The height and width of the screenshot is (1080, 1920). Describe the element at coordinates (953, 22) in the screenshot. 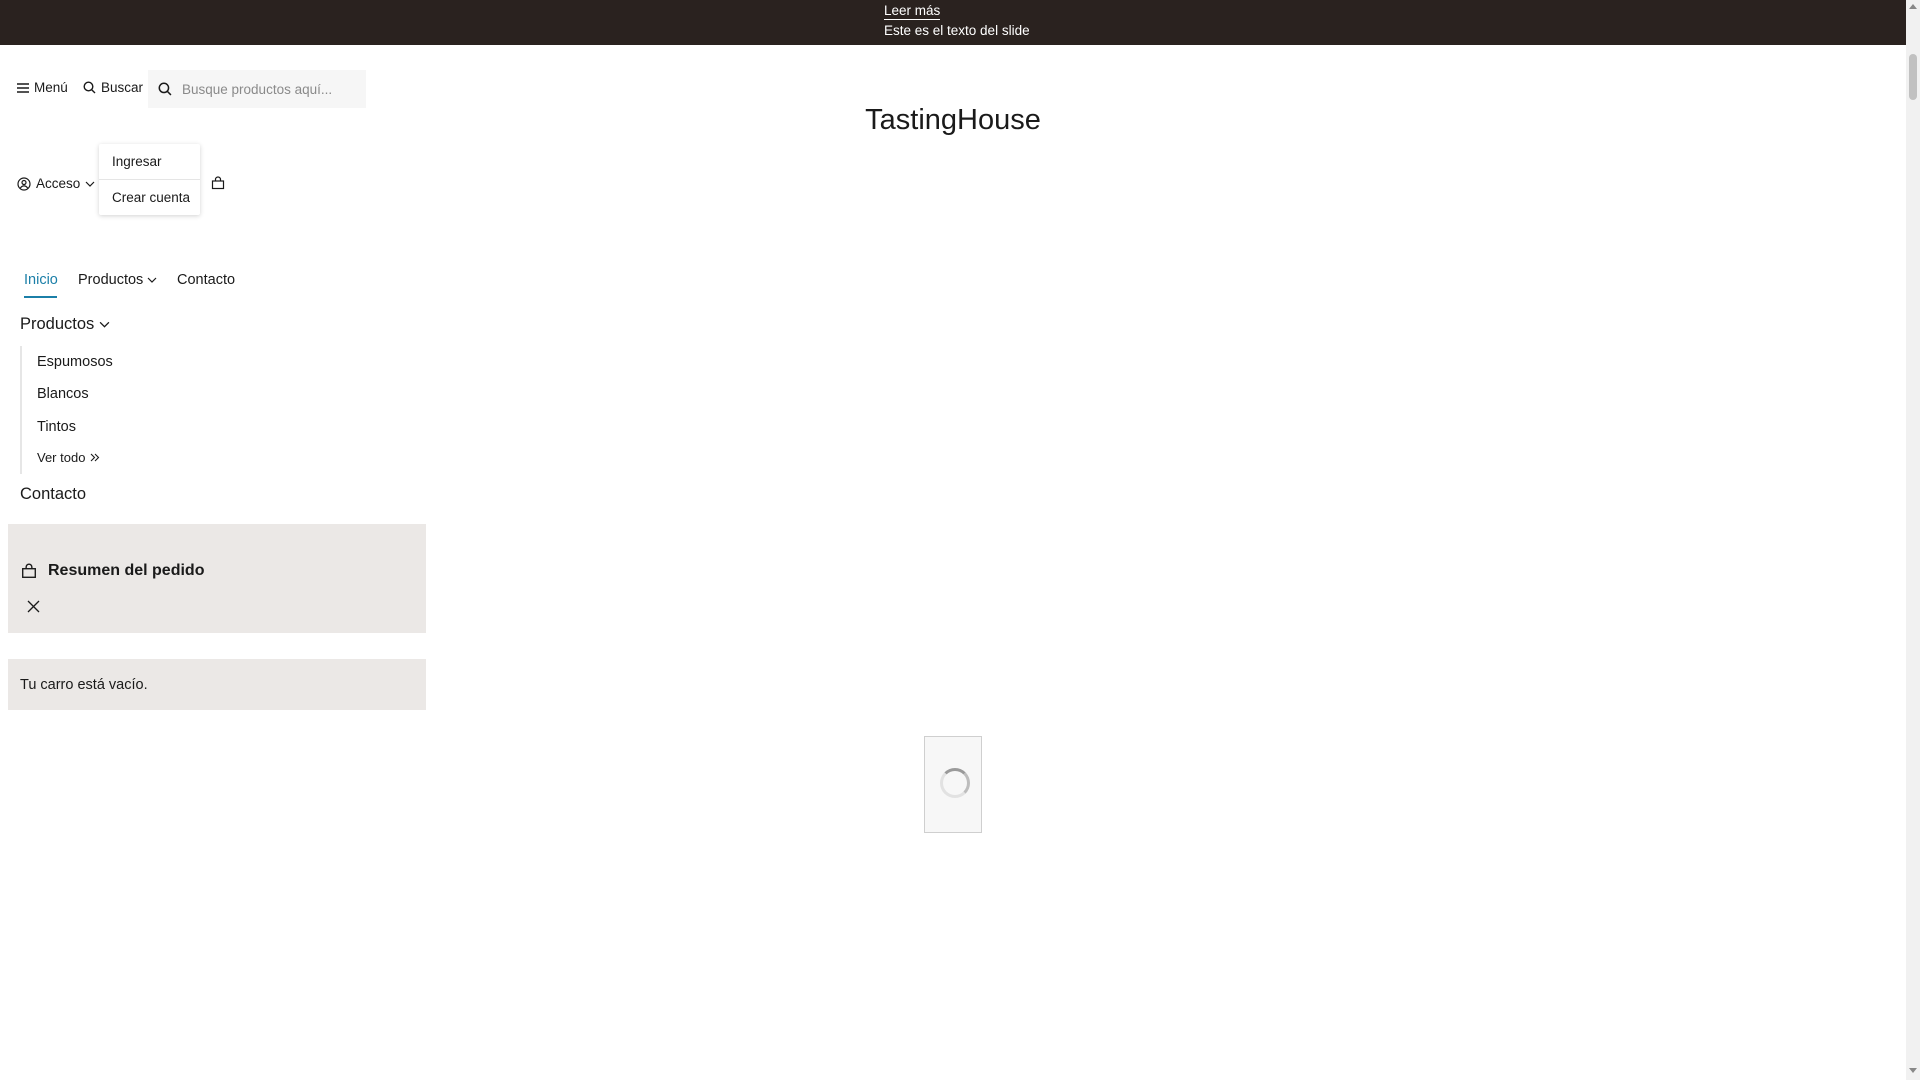

I see `announcement-bar: Leer más Este es el texto del slide` at that location.